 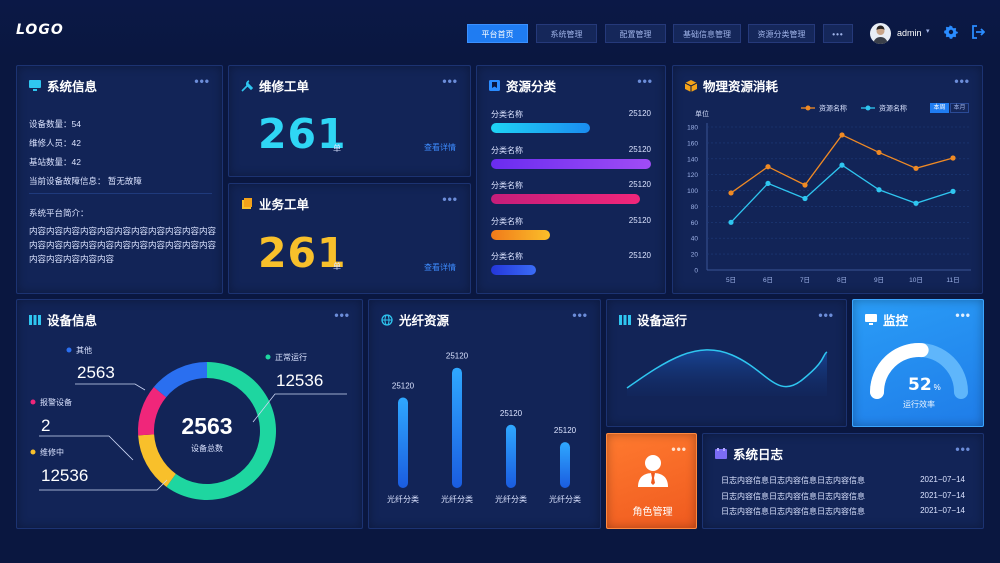 What do you see at coordinates (928, 31) in the screenshot?
I see `chevron-down-icon: ▾` at bounding box center [928, 31].